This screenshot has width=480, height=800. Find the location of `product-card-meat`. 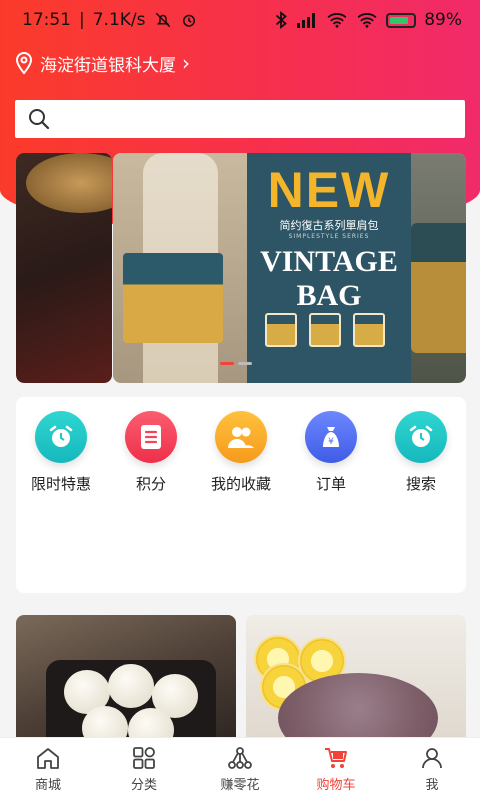

product-card-meat is located at coordinates (356, 685).